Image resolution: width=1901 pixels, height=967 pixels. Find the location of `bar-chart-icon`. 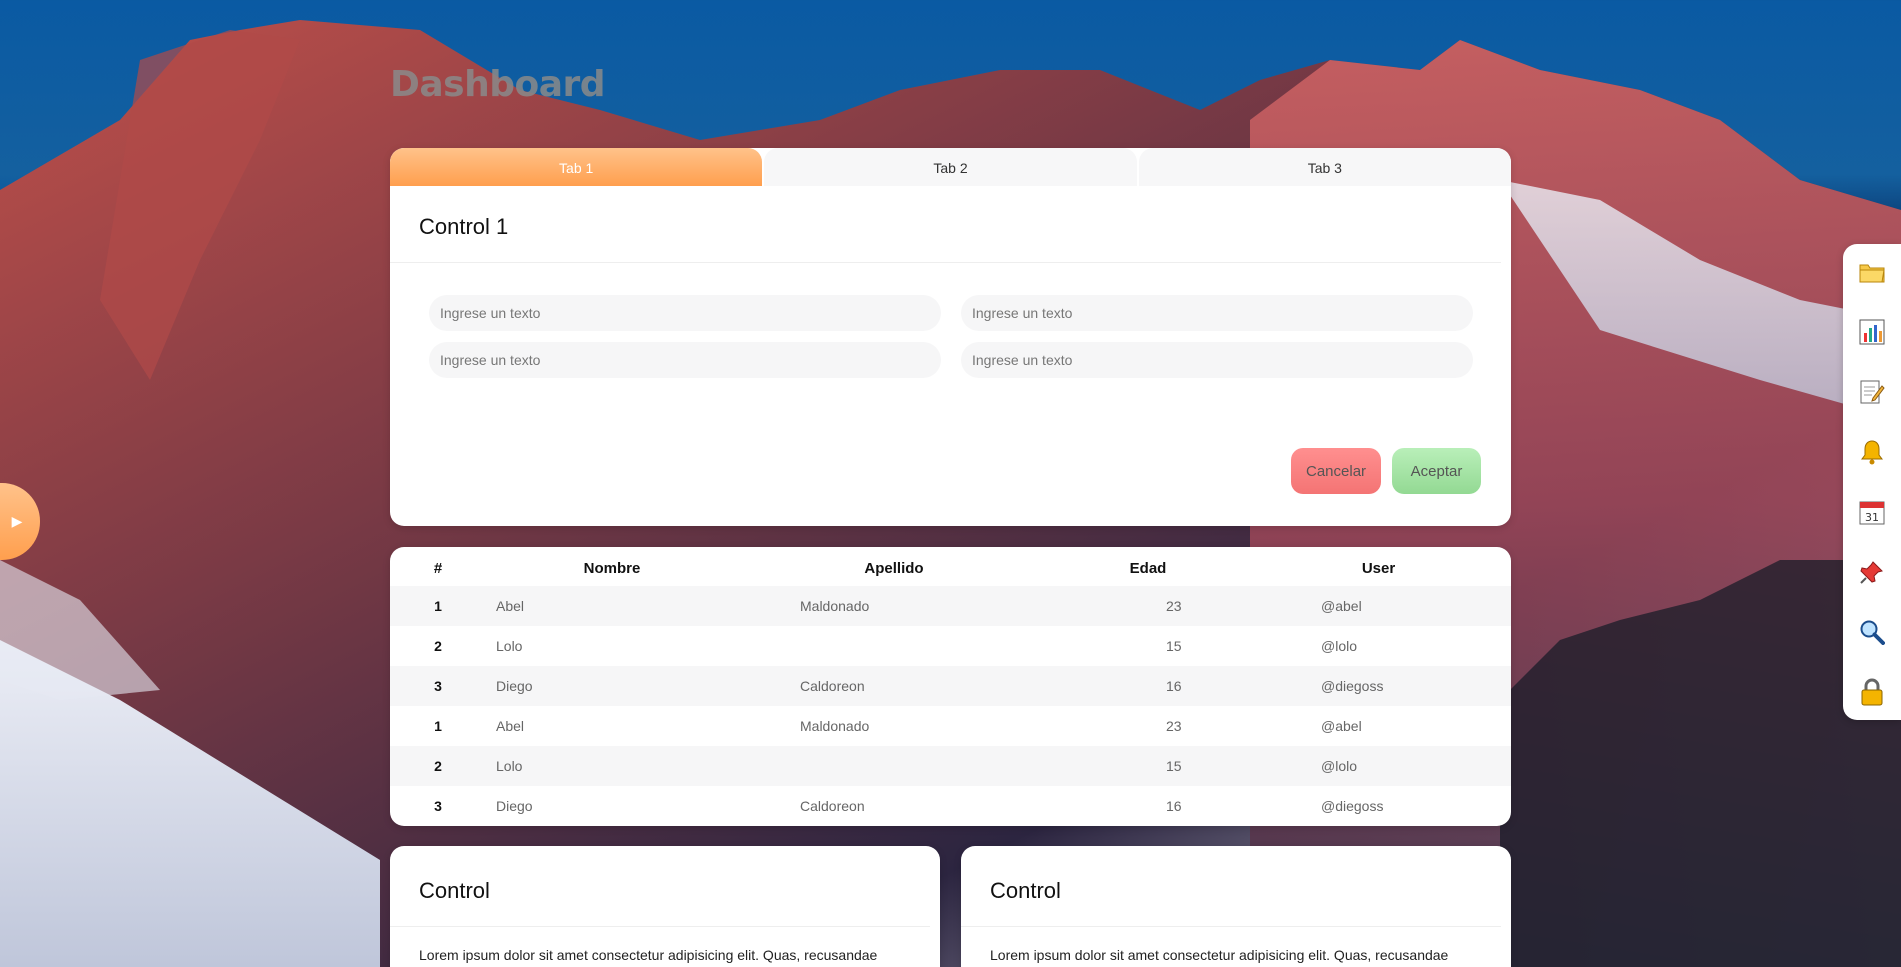

bar-chart-icon is located at coordinates (1872, 332).